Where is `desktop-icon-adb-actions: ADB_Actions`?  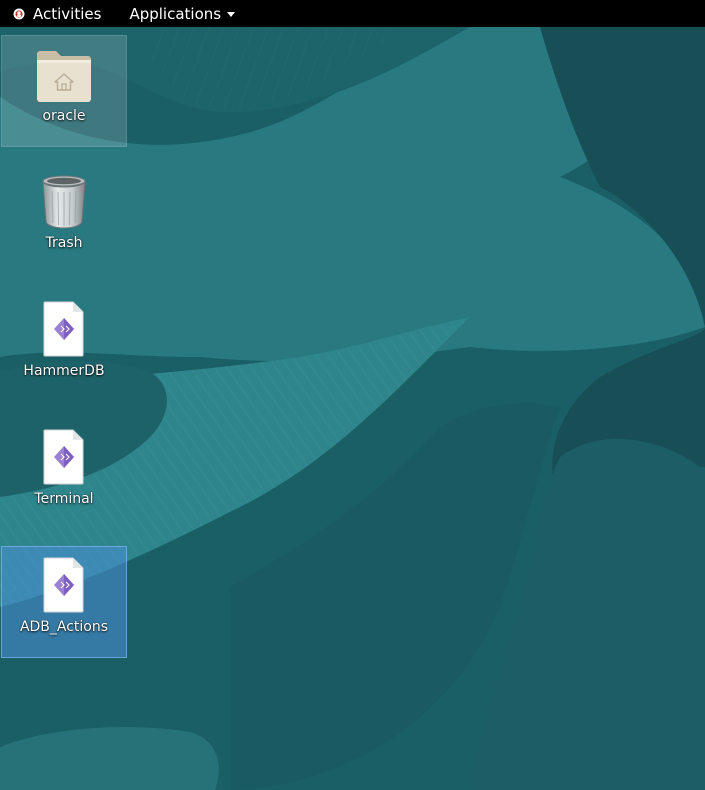
desktop-icon-adb-actions: ADB_Actions is located at coordinates (64, 602).